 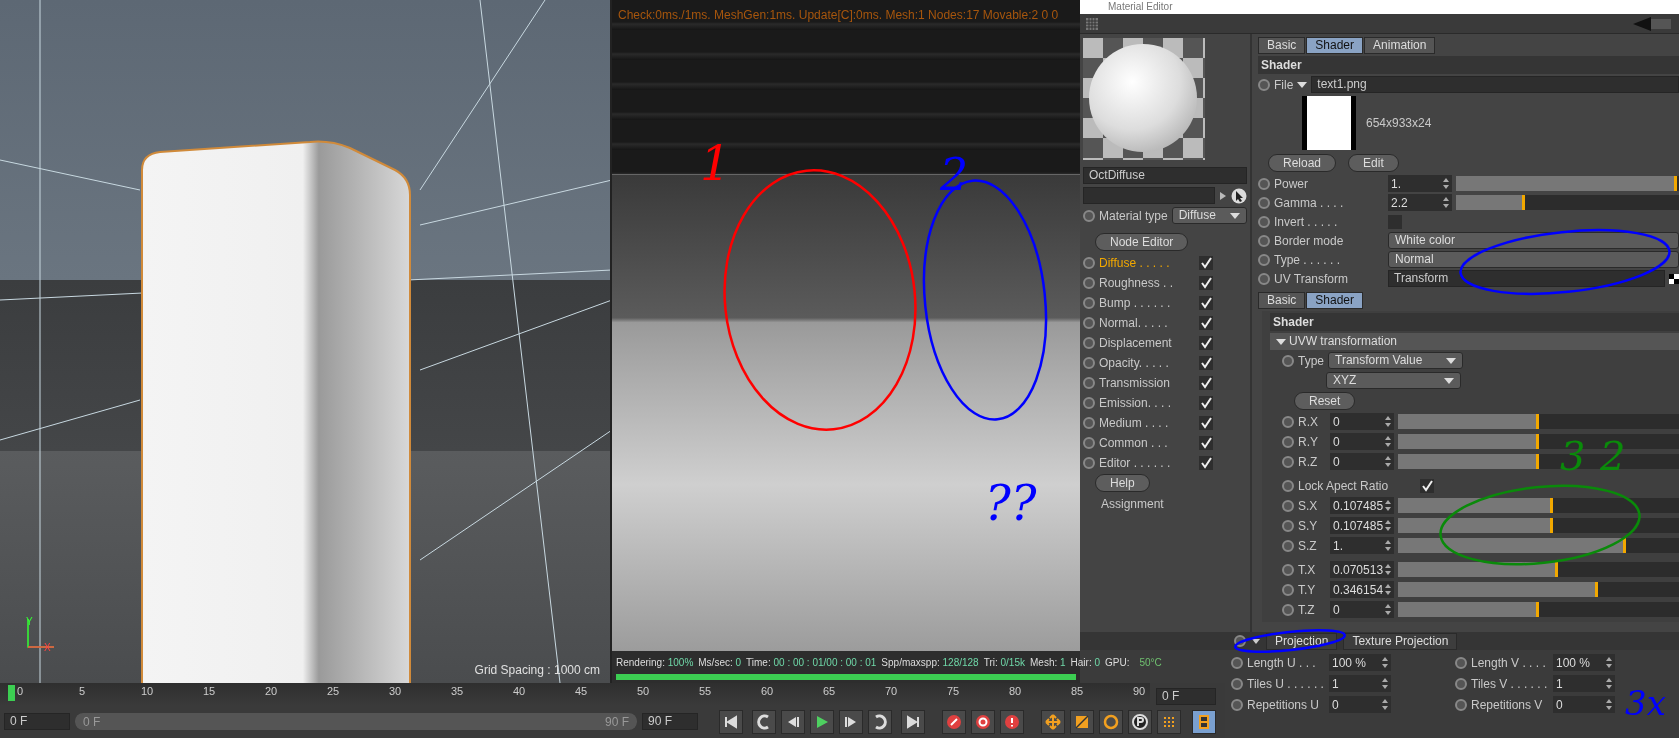 I want to click on channel-item: Medium . . . ., so click(x=1147, y=422).